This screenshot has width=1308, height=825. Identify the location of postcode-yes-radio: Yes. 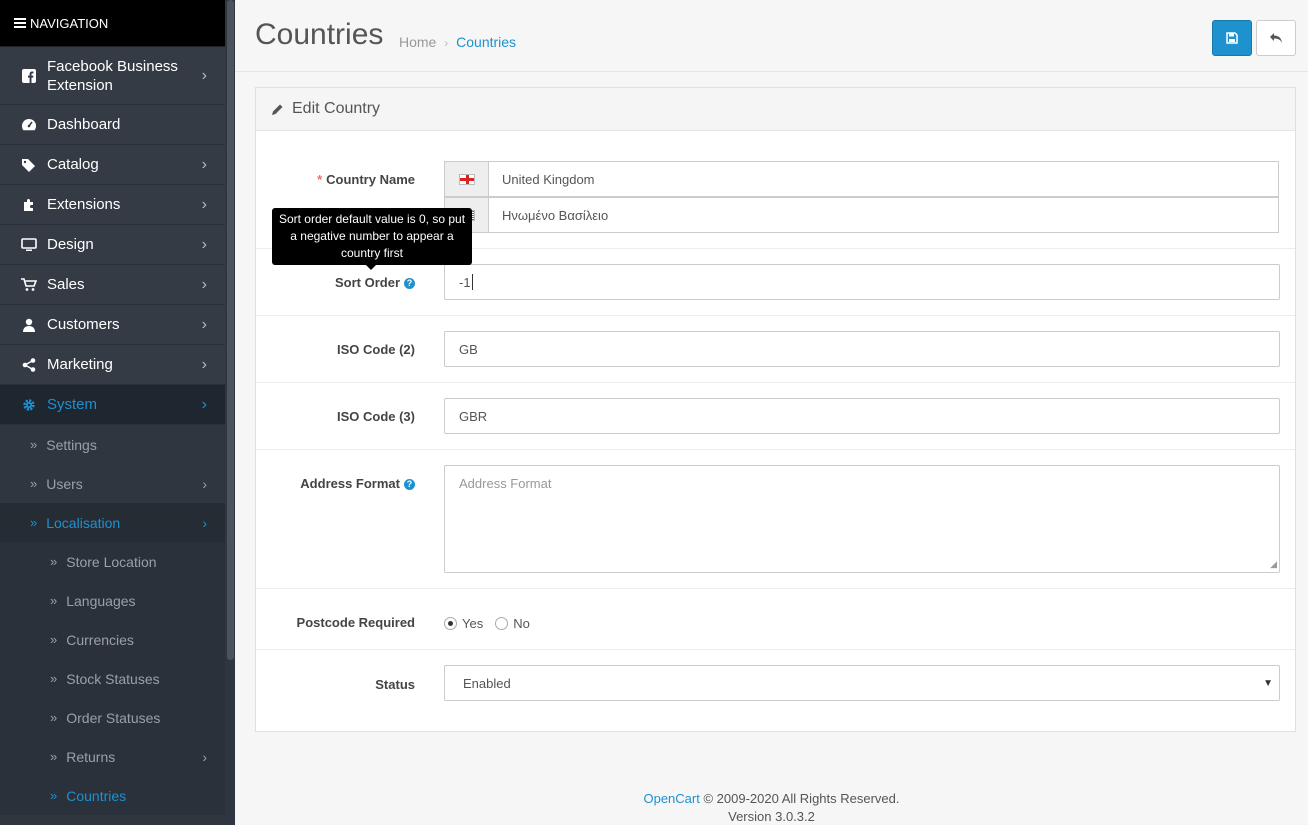
(463, 623).